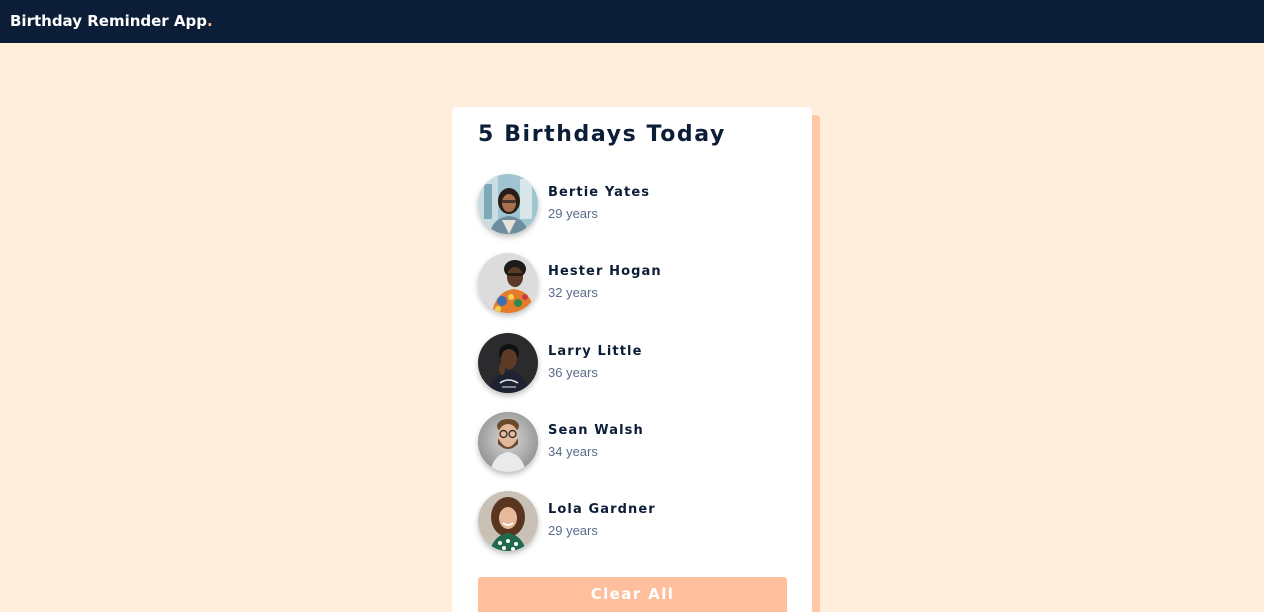 This screenshot has width=1264, height=612. I want to click on person-name: Bertie Yates, so click(599, 192).